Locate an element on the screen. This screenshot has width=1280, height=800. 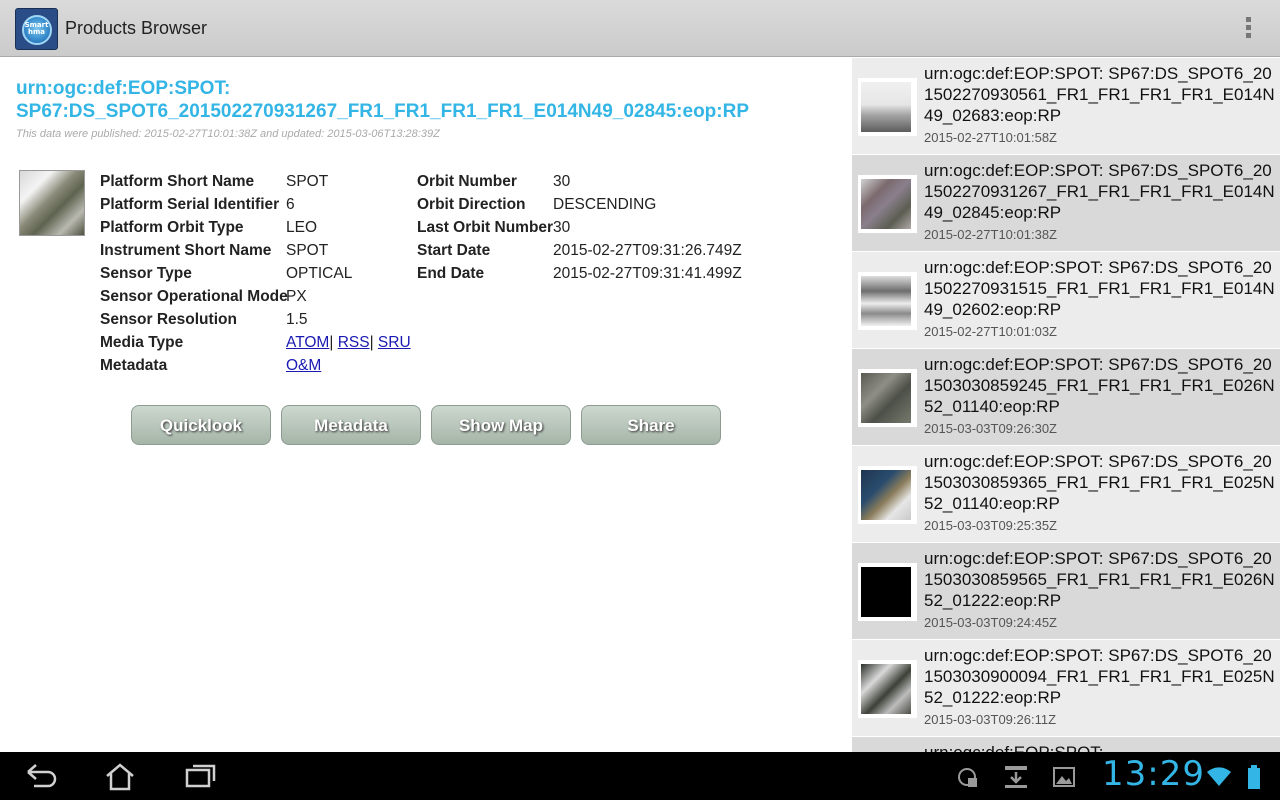
property-value: 2015-02-27T09:31:41.499Z is located at coordinates (647, 273).